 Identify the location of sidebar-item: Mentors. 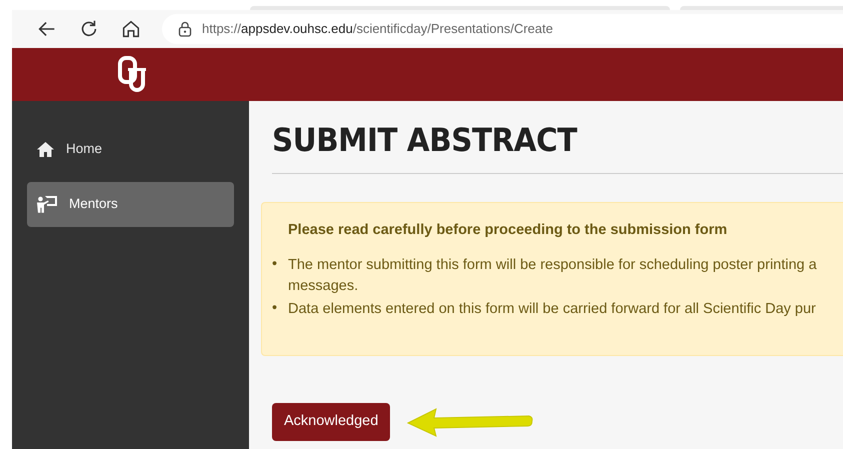
(130, 204).